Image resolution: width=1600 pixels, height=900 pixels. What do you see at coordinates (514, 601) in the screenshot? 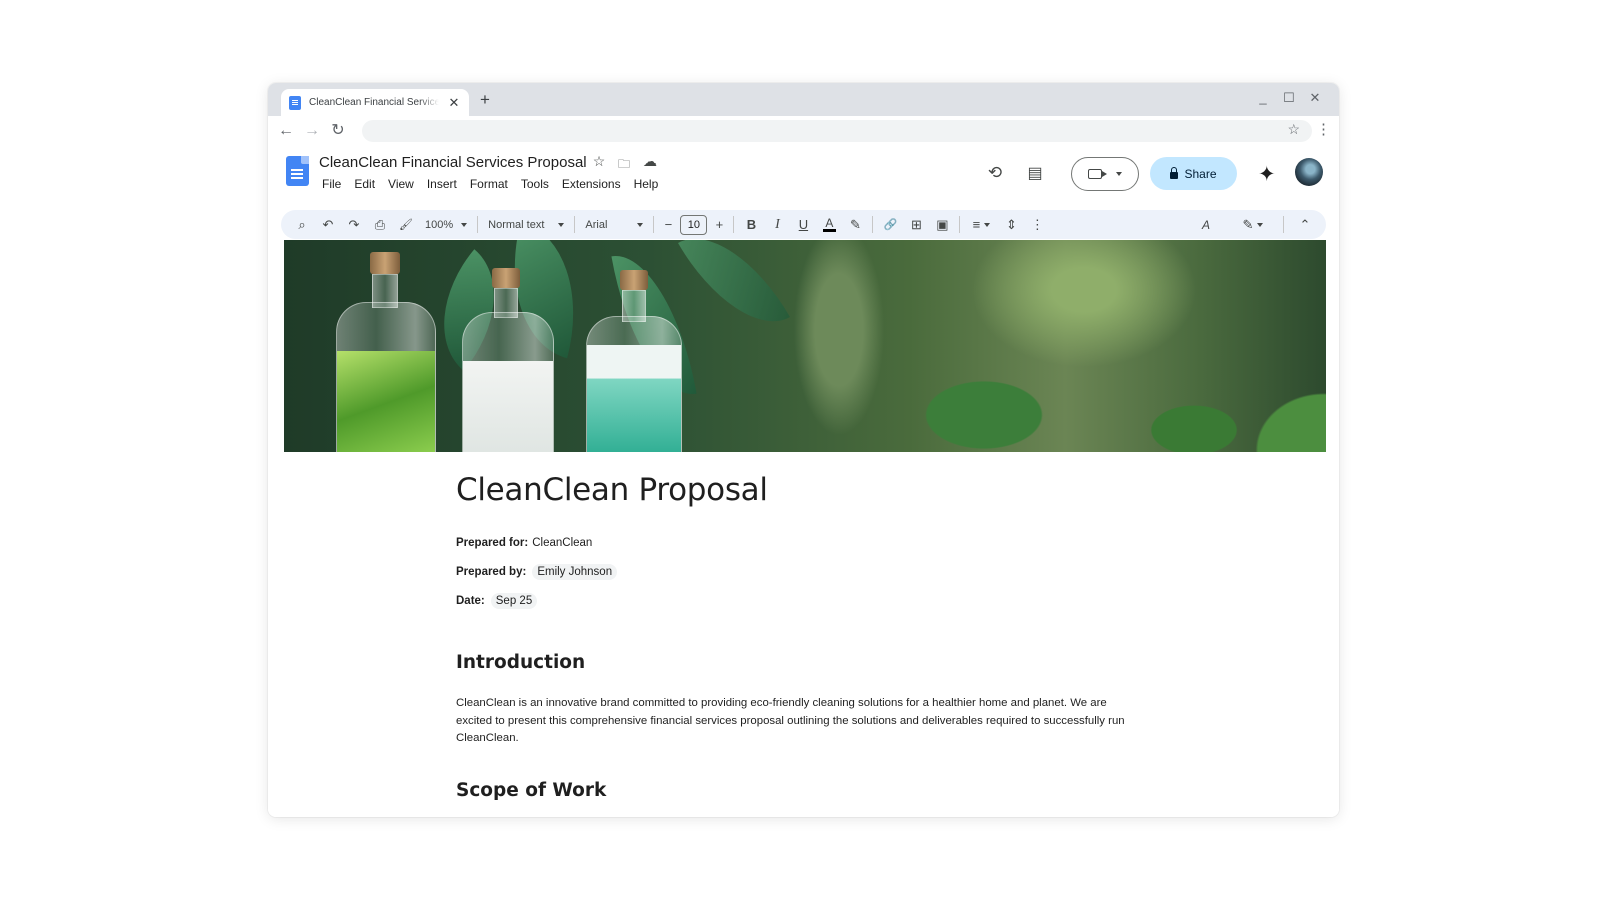
I see `date-chip: Sep 25` at bounding box center [514, 601].